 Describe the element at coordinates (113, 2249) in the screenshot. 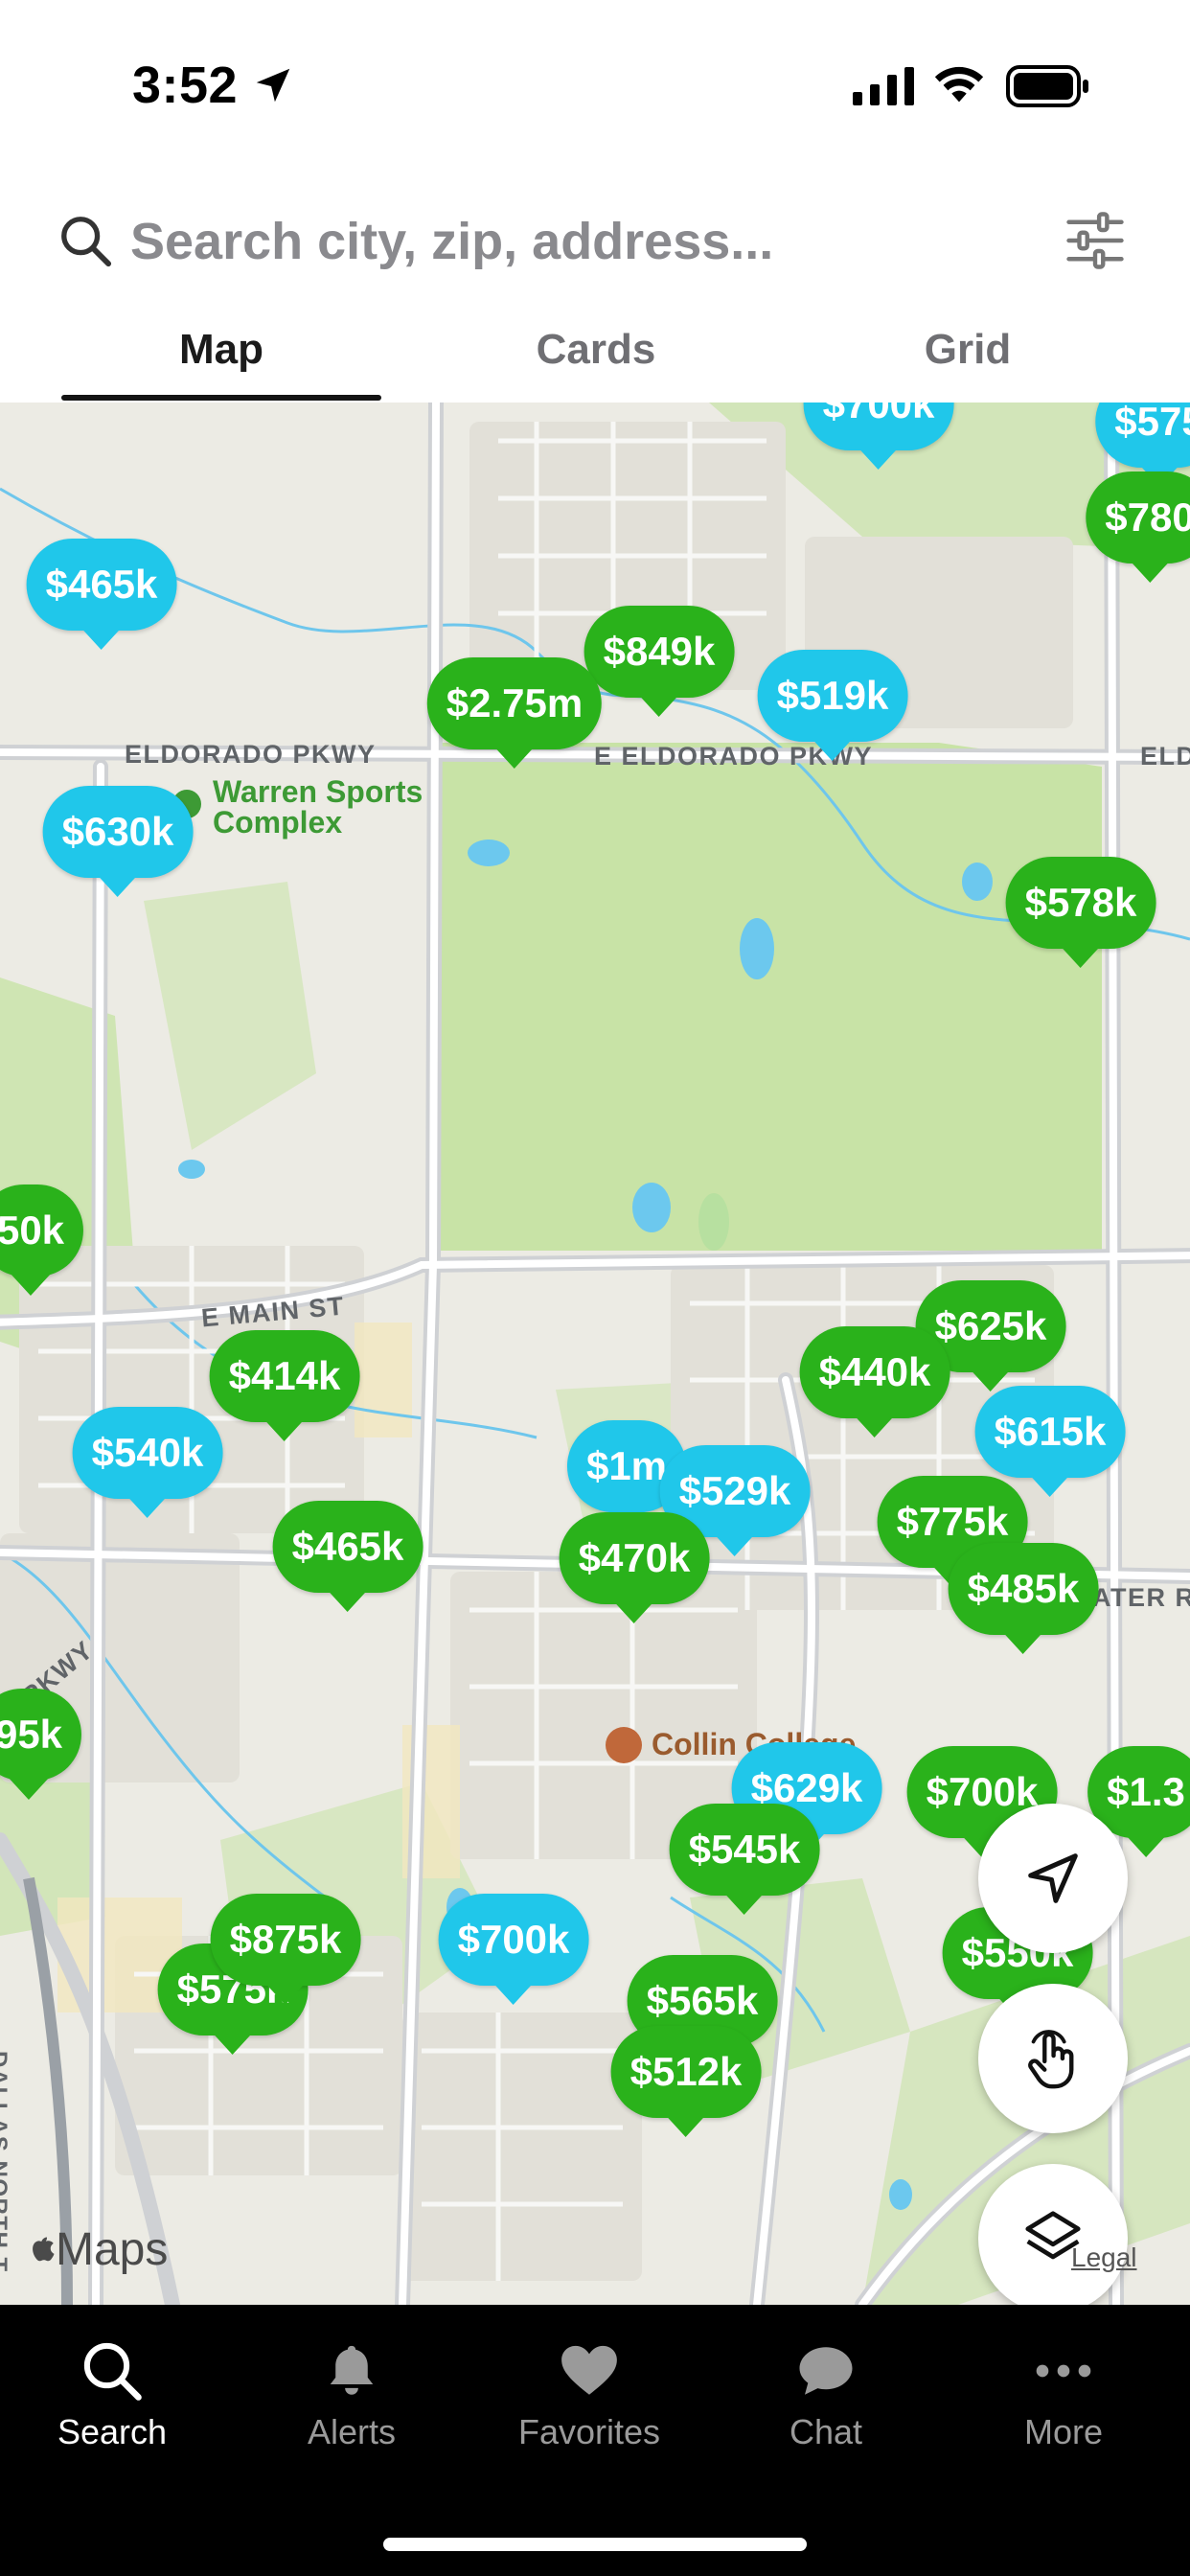

I see `maps-brand-label: Maps` at that location.